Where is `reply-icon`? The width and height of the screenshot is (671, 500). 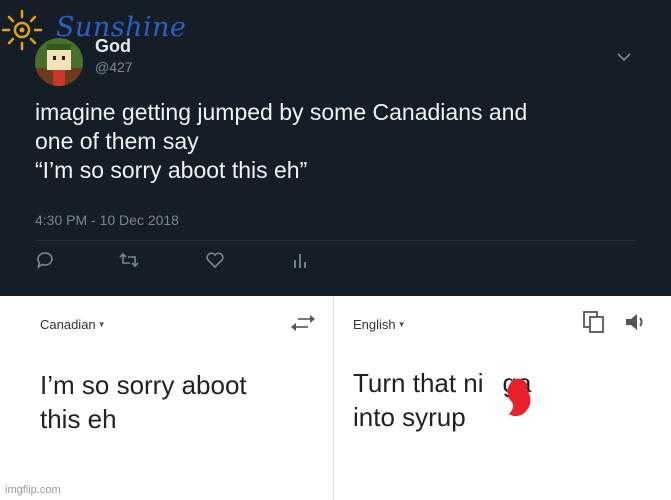
reply-icon is located at coordinates (45, 260).